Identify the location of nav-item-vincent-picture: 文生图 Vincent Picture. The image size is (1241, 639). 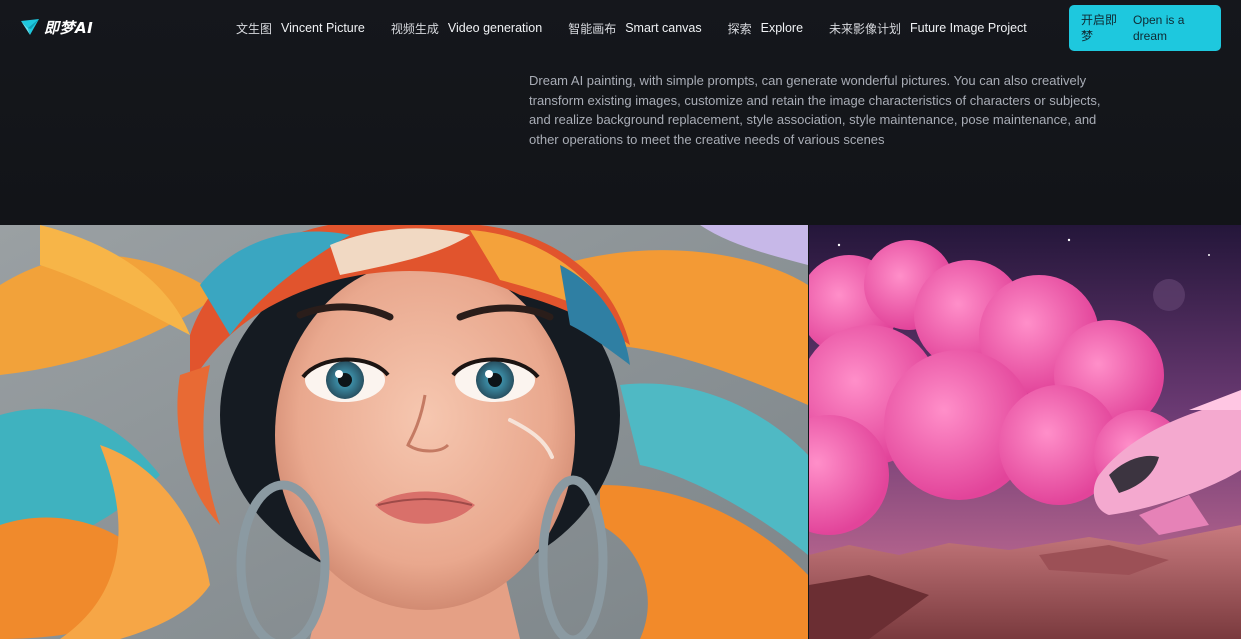
(300, 28).